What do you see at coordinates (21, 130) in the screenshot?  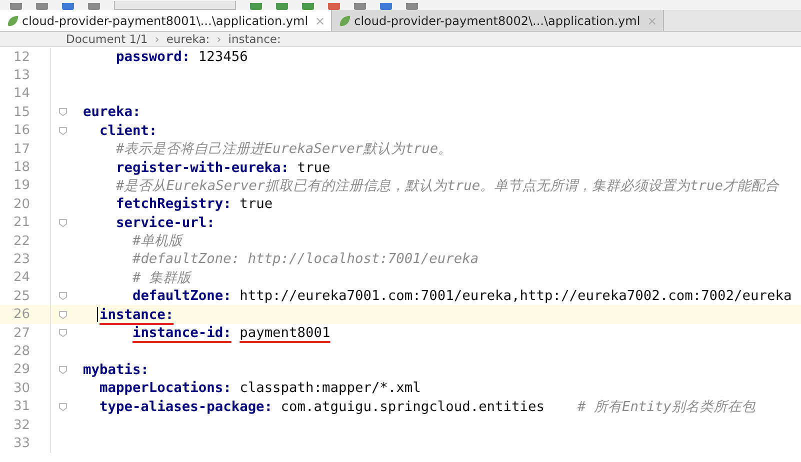 I see `line-number: 16` at bounding box center [21, 130].